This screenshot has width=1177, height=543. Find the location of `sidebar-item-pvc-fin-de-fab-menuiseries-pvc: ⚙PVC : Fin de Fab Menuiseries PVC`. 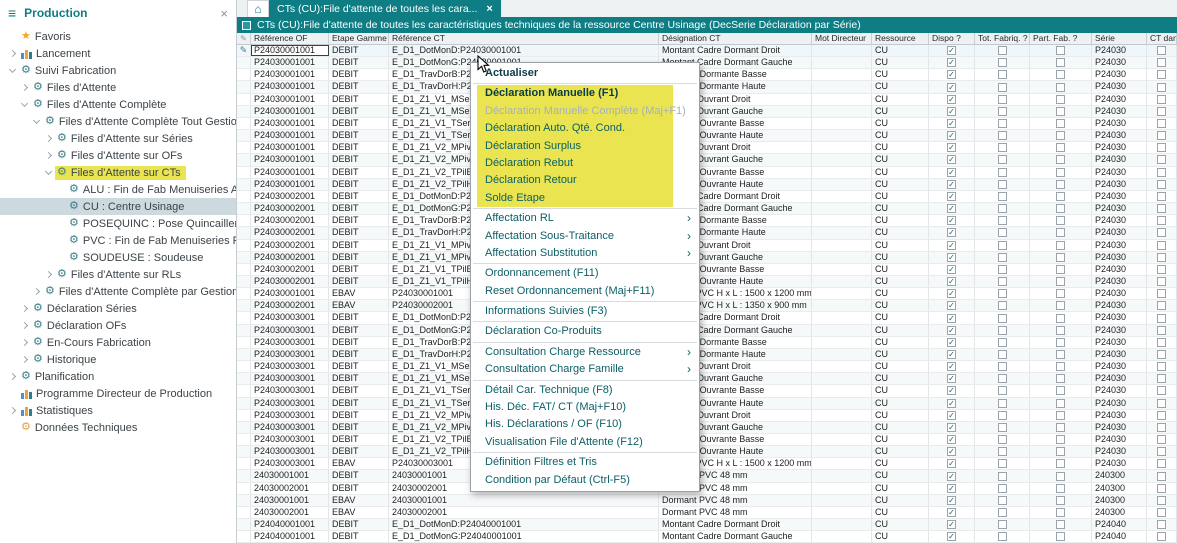

sidebar-item-pvc-fin-de-fab-menuiseries-pvc: ⚙PVC : Fin de Fab Menuiseries PVC is located at coordinates (118, 240).